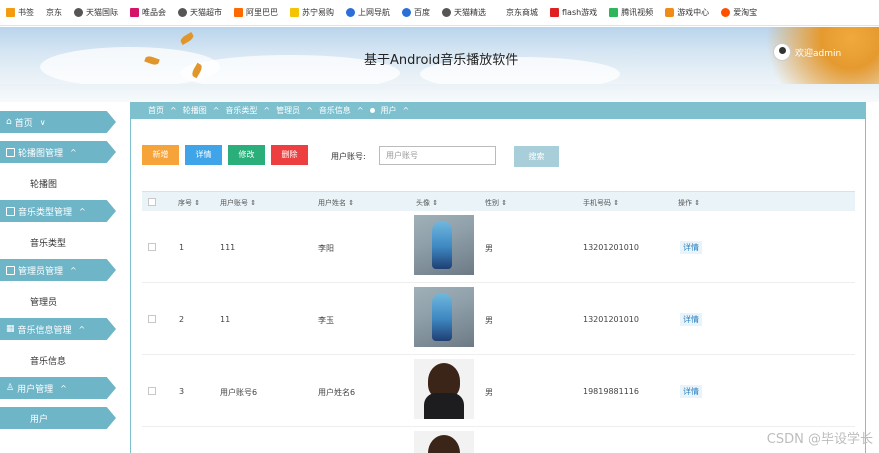 The width and height of the screenshot is (879, 453). I want to click on table-row: 1 111 李阳 男 13201201010 详情, so click(498, 247).